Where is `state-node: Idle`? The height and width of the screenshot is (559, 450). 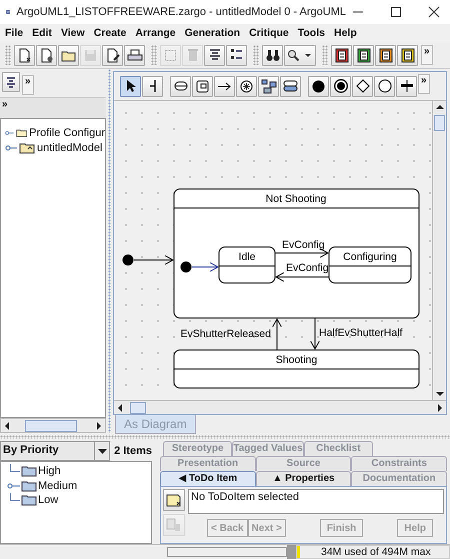 state-node: Idle is located at coordinates (247, 265).